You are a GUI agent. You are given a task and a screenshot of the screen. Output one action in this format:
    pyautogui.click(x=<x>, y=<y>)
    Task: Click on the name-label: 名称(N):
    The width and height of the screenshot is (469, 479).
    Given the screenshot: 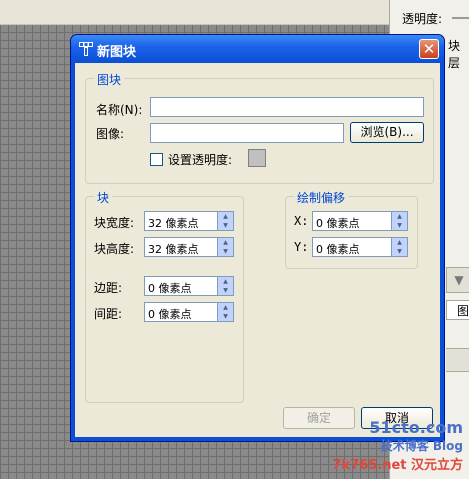 What is the action you would take?
    pyautogui.click(x=119, y=110)
    